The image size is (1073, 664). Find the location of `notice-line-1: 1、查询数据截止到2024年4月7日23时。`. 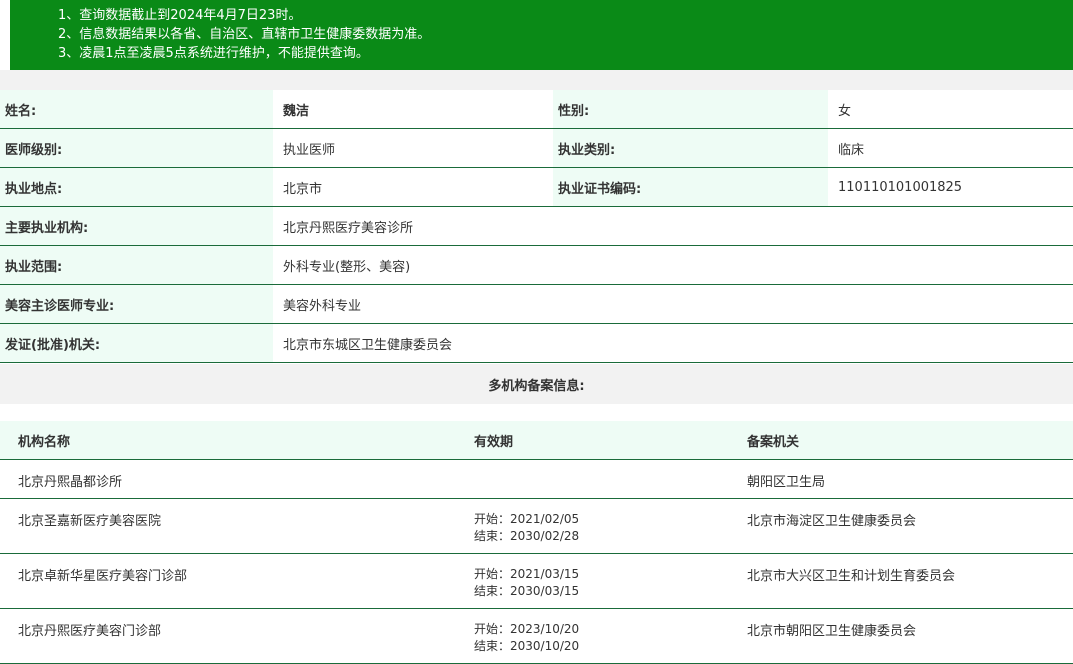

notice-line-1: 1、查询数据截止到2024年4月7日23时。 is located at coordinates (180, 15).